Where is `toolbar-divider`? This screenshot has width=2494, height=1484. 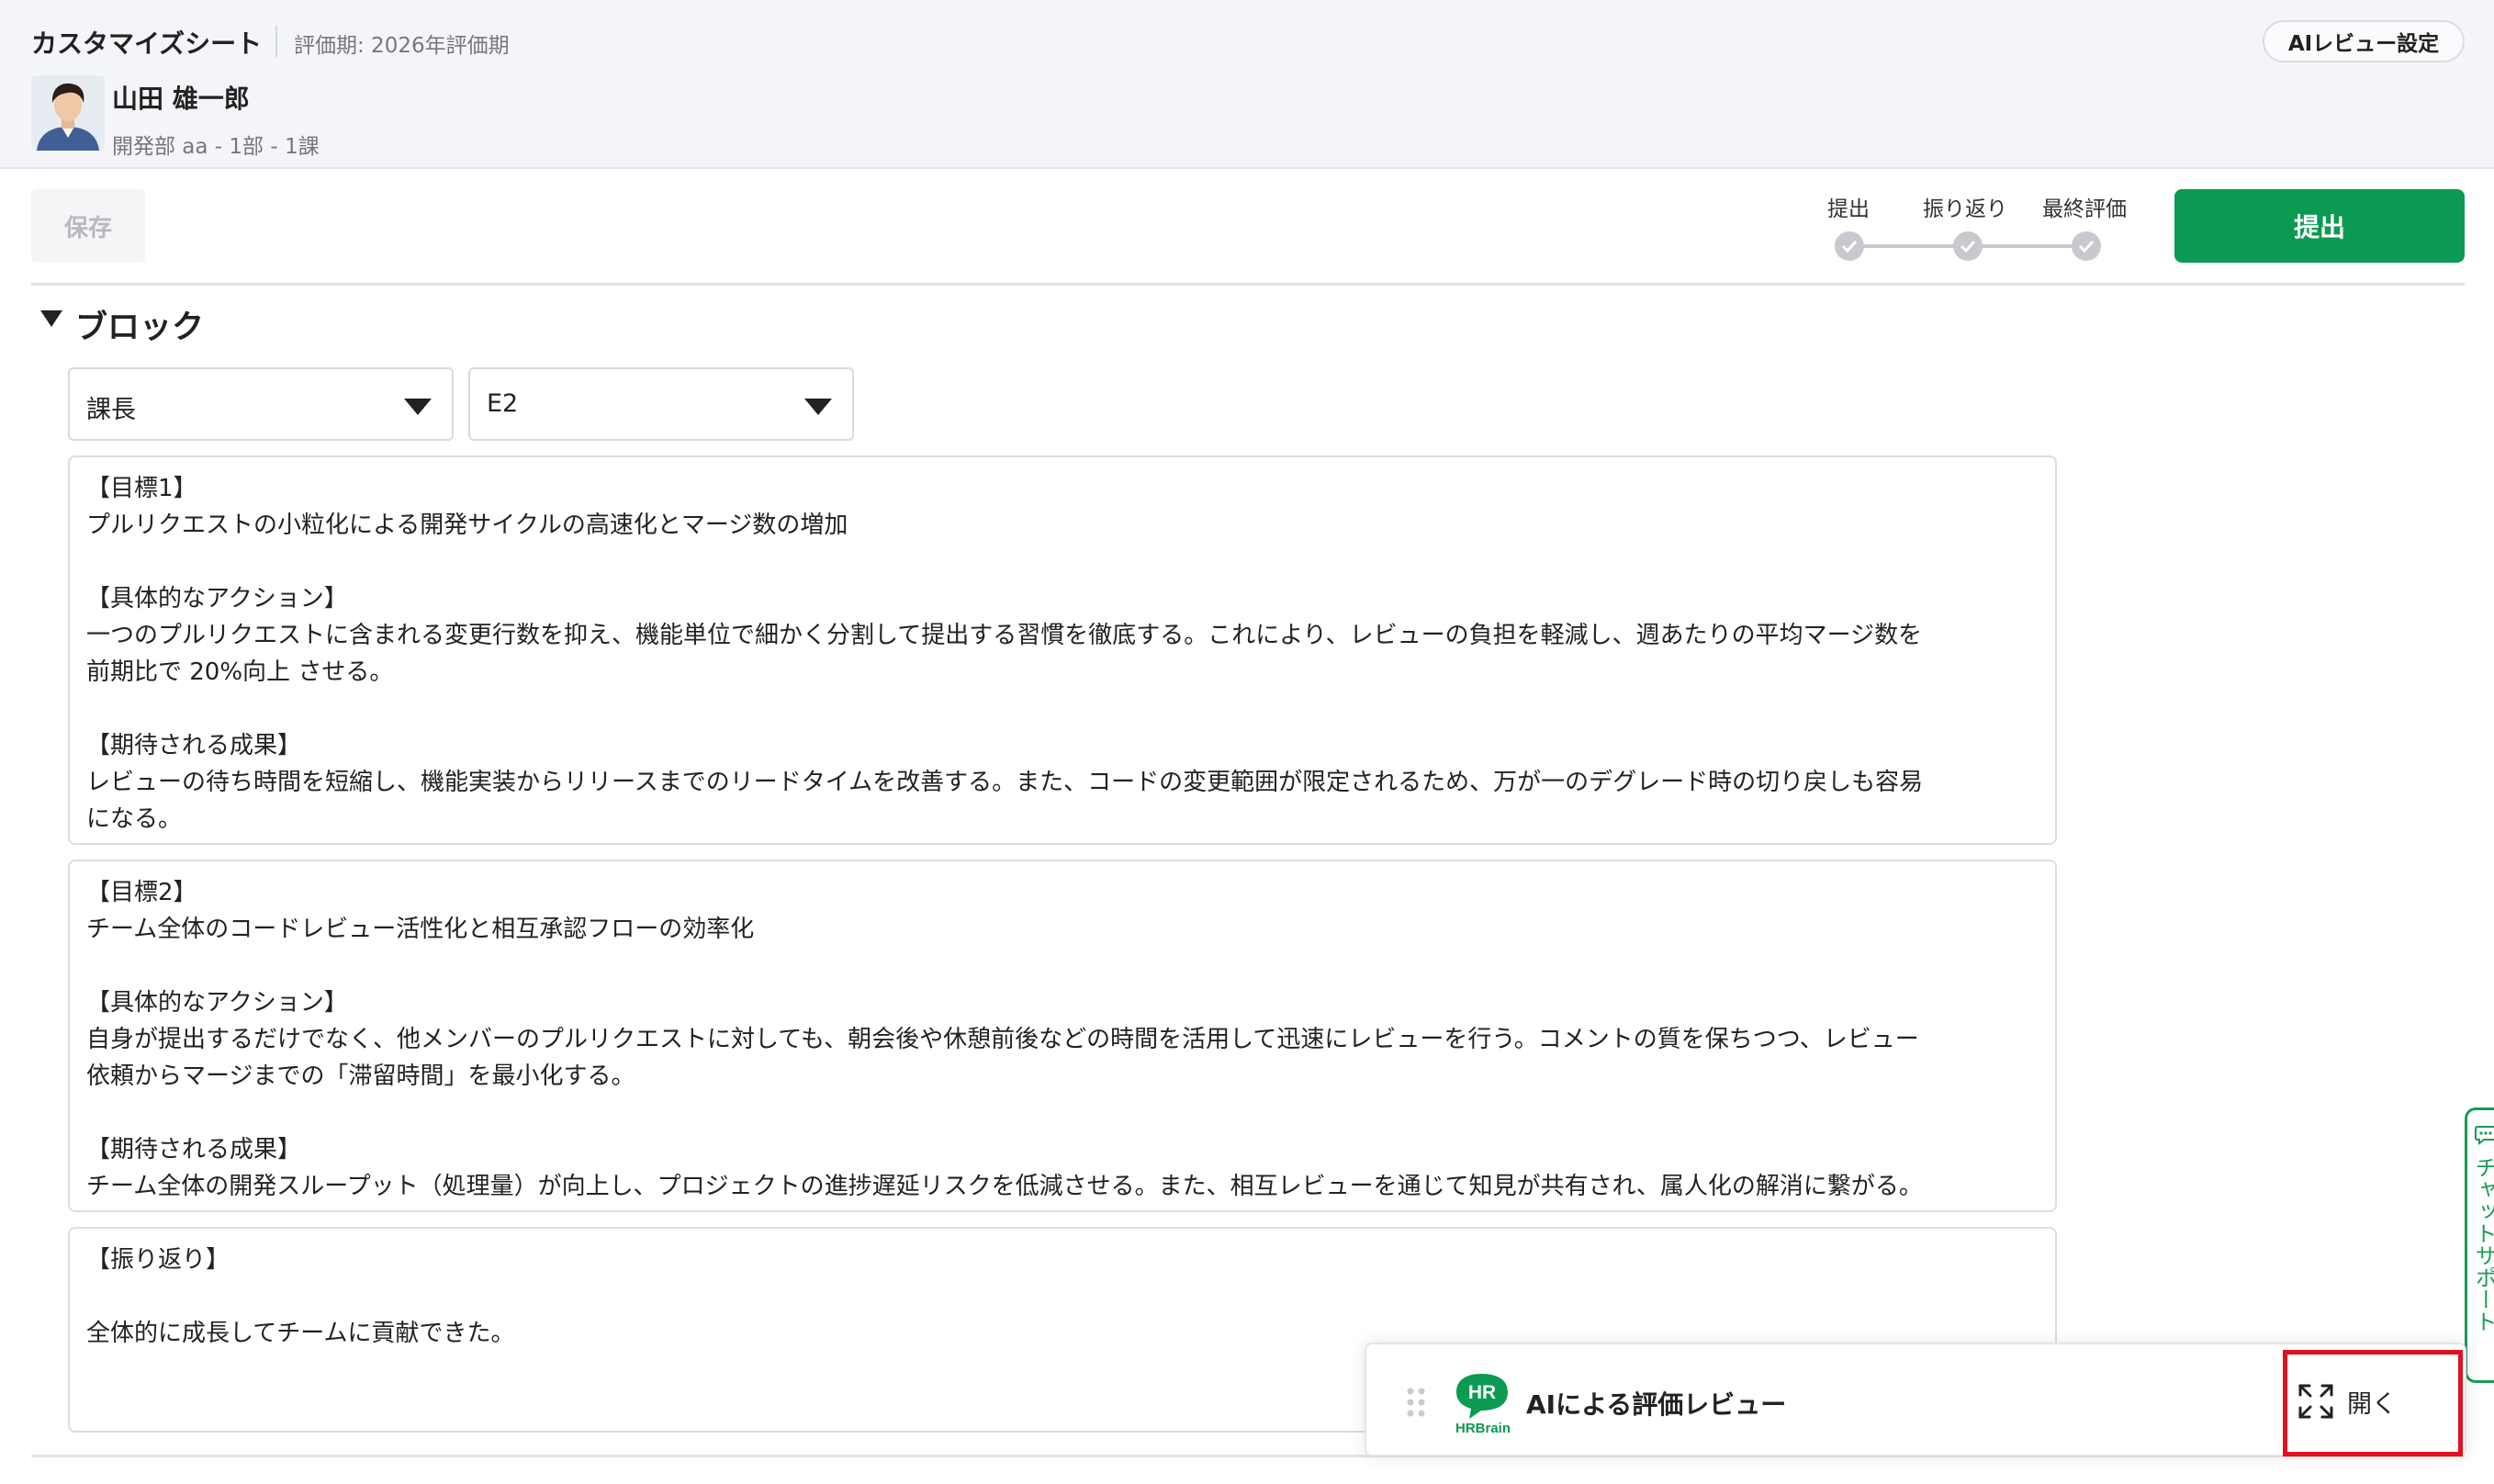
toolbar-divider is located at coordinates (1248, 285).